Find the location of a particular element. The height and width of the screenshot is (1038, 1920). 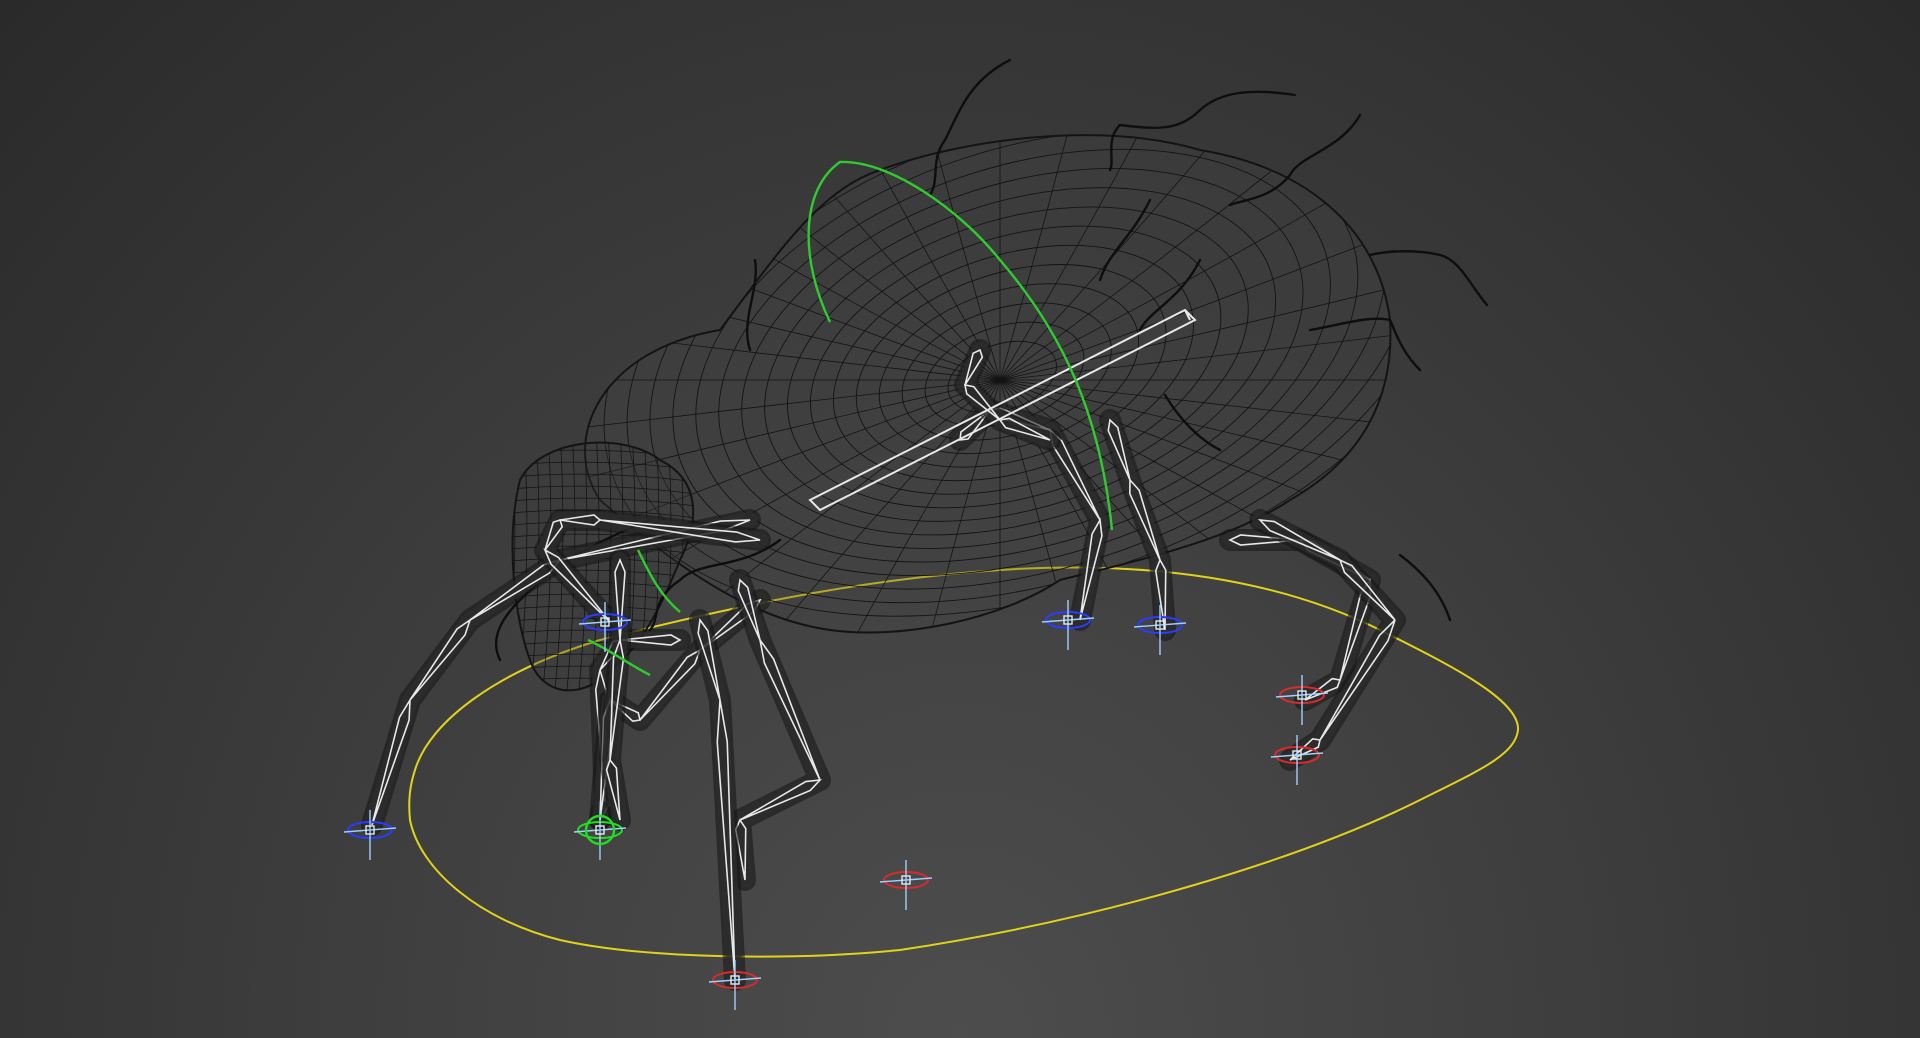

ik-target-foot-left-front is located at coordinates (370, 835).